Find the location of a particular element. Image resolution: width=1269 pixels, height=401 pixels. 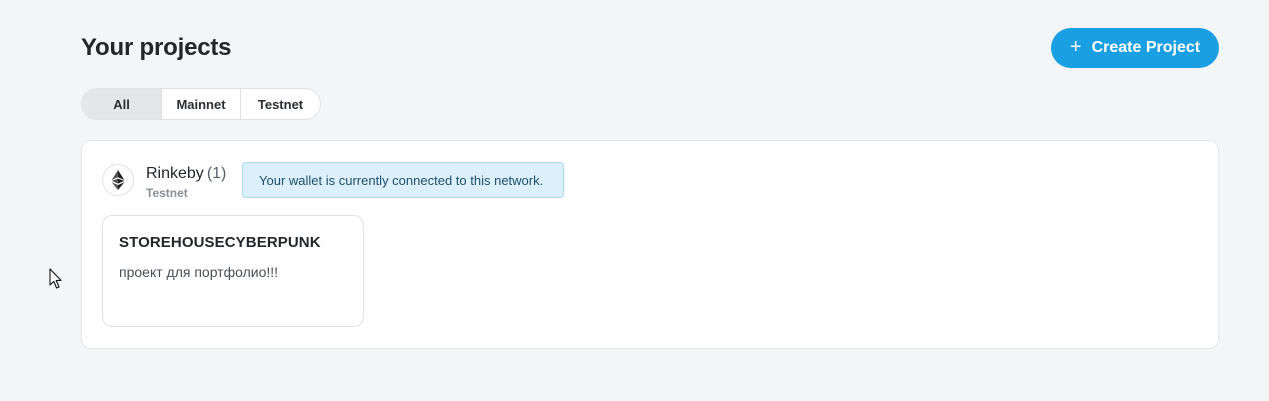

network-project-count: (1) is located at coordinates (216, 173).